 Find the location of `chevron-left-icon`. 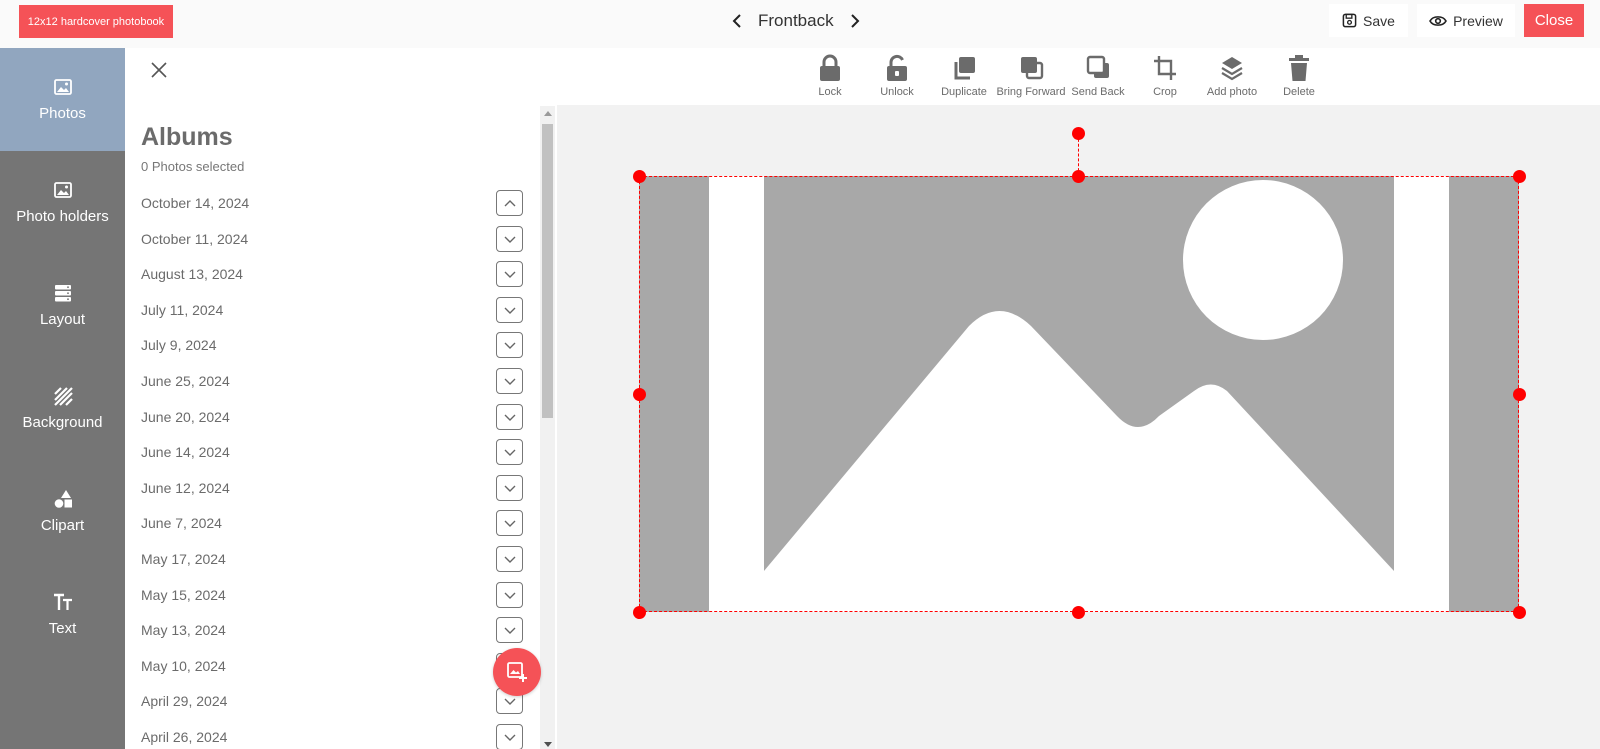

chevron-left-icon is located at coordinates (736, 21).